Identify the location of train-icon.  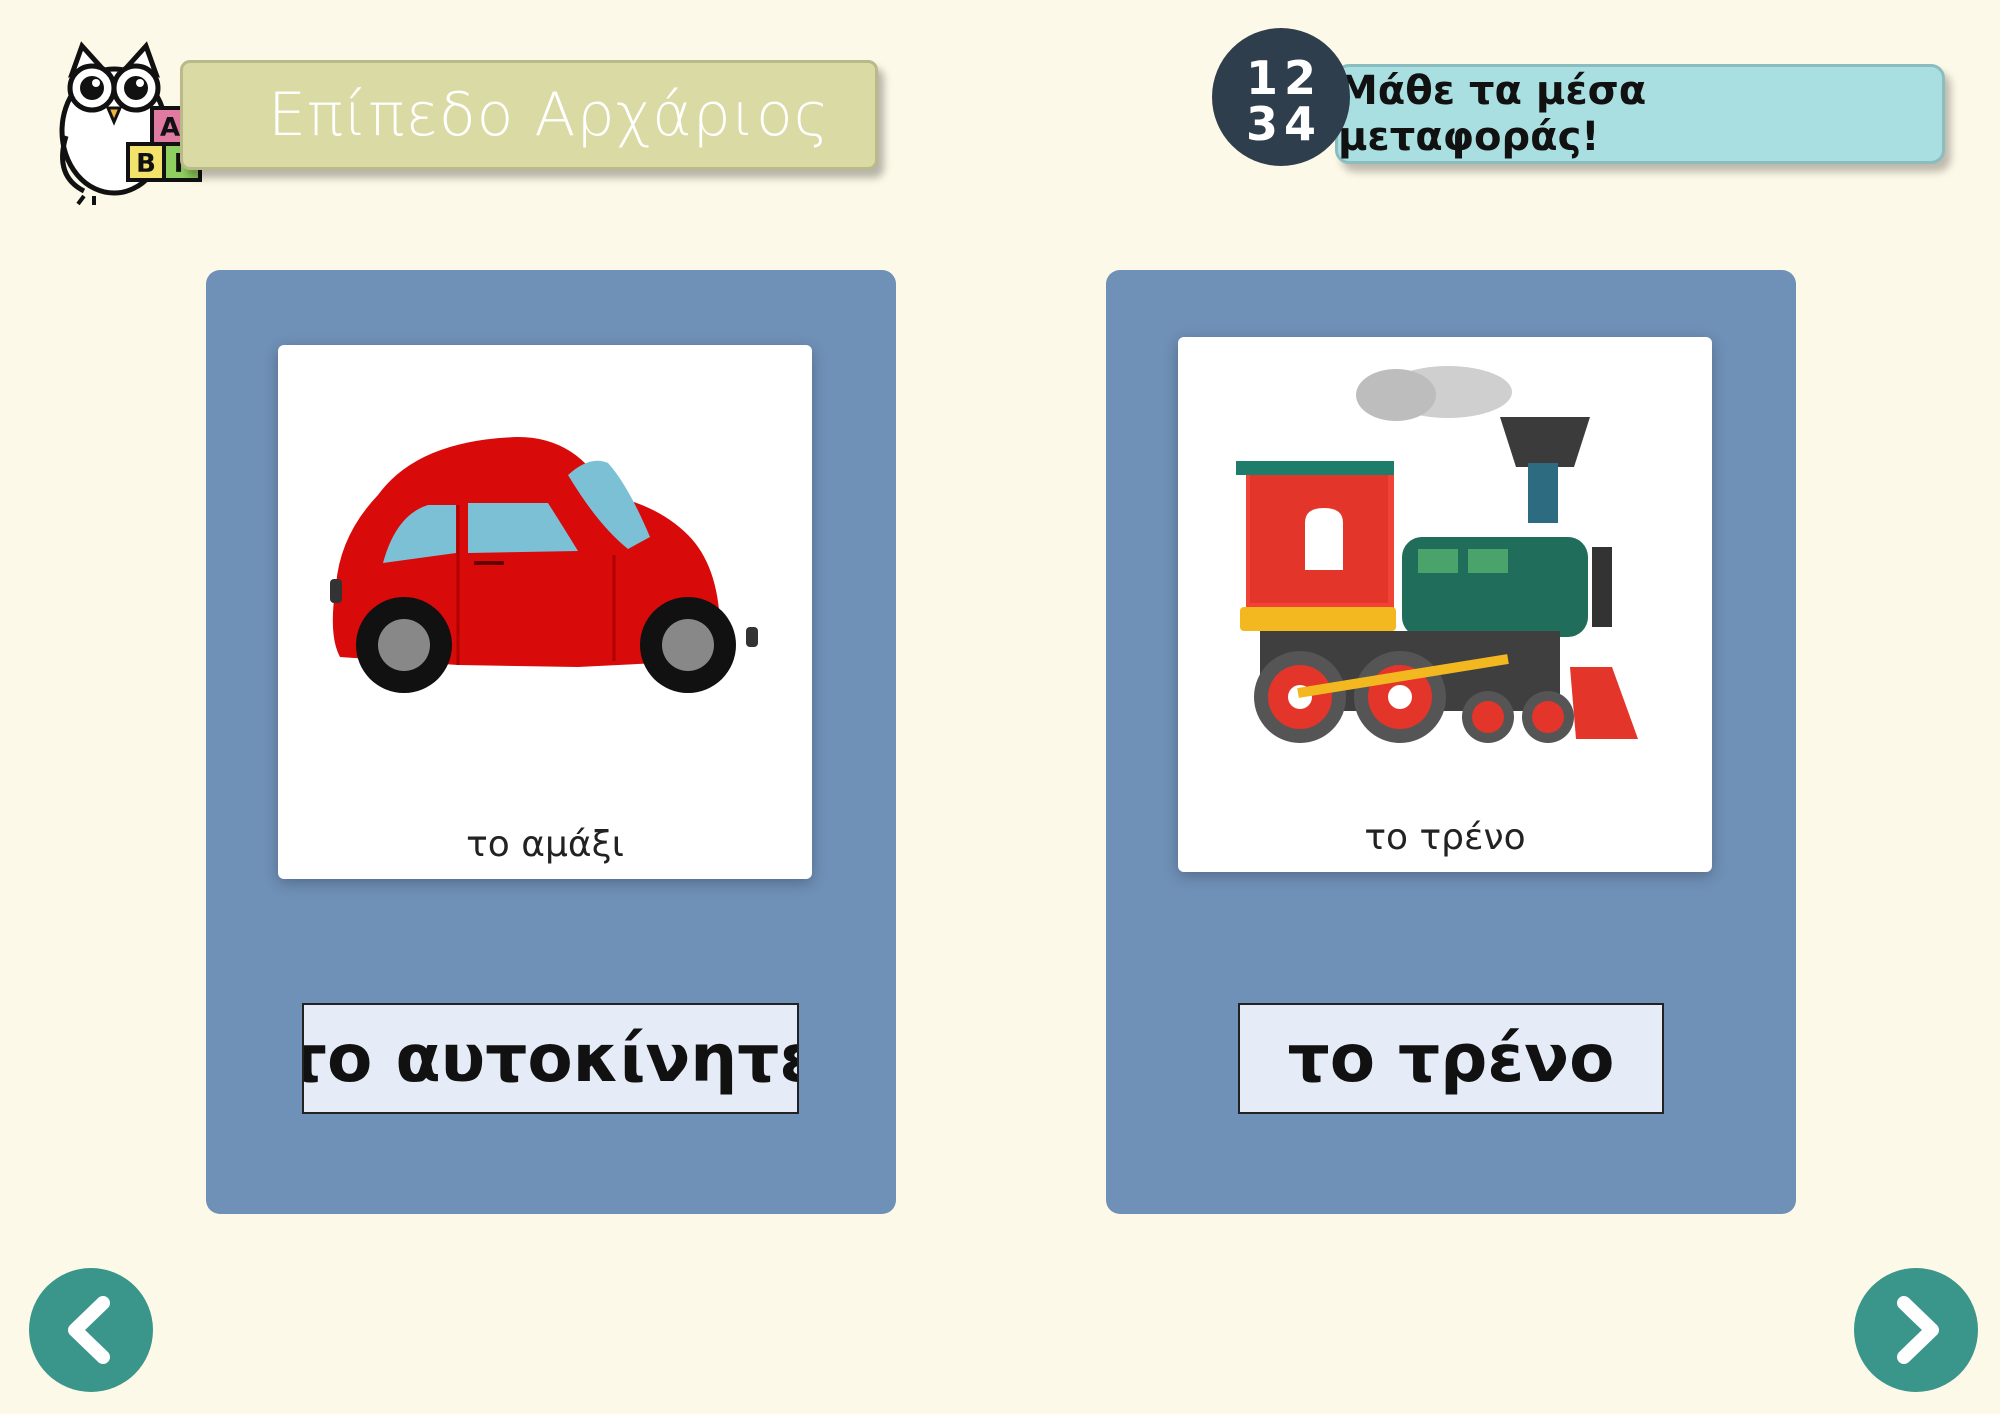
(1437, 554).